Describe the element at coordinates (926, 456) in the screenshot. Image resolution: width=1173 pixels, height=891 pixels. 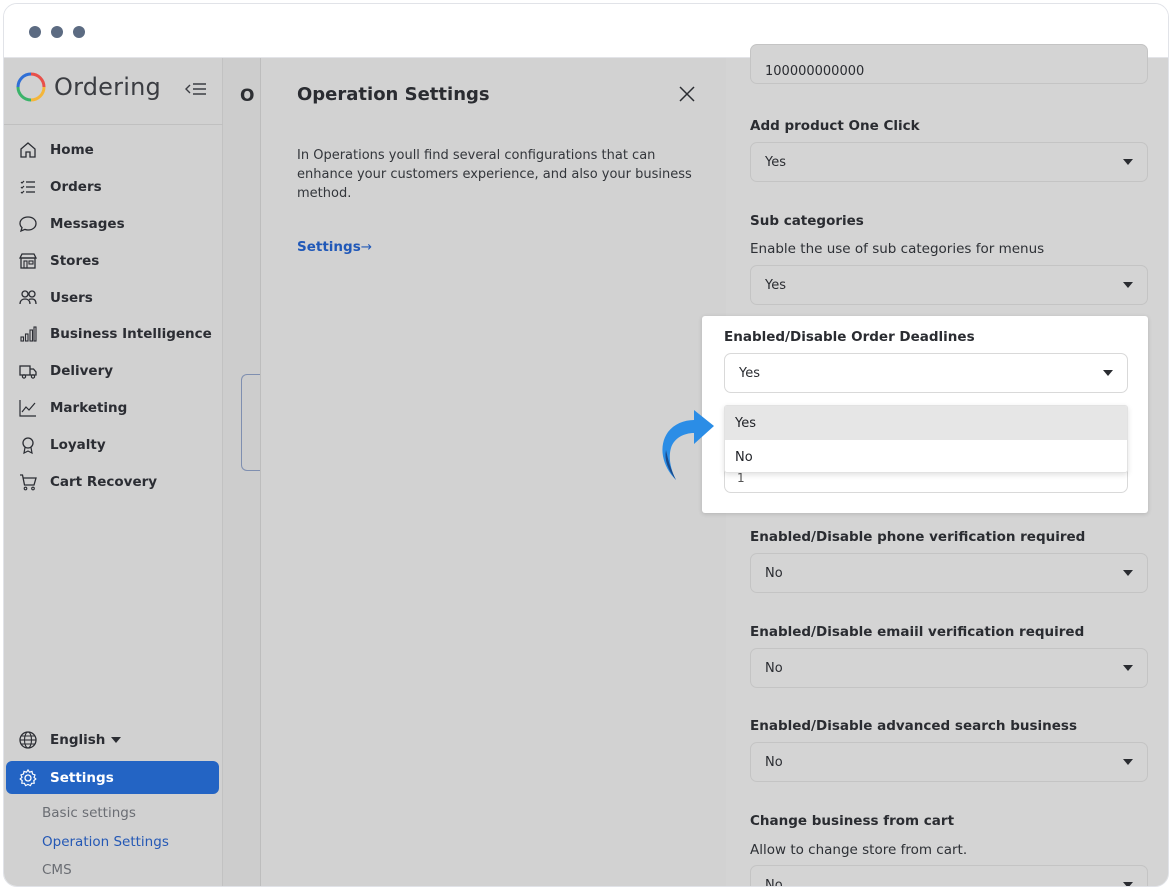
I see `dropdown-option-no: No` at that location.